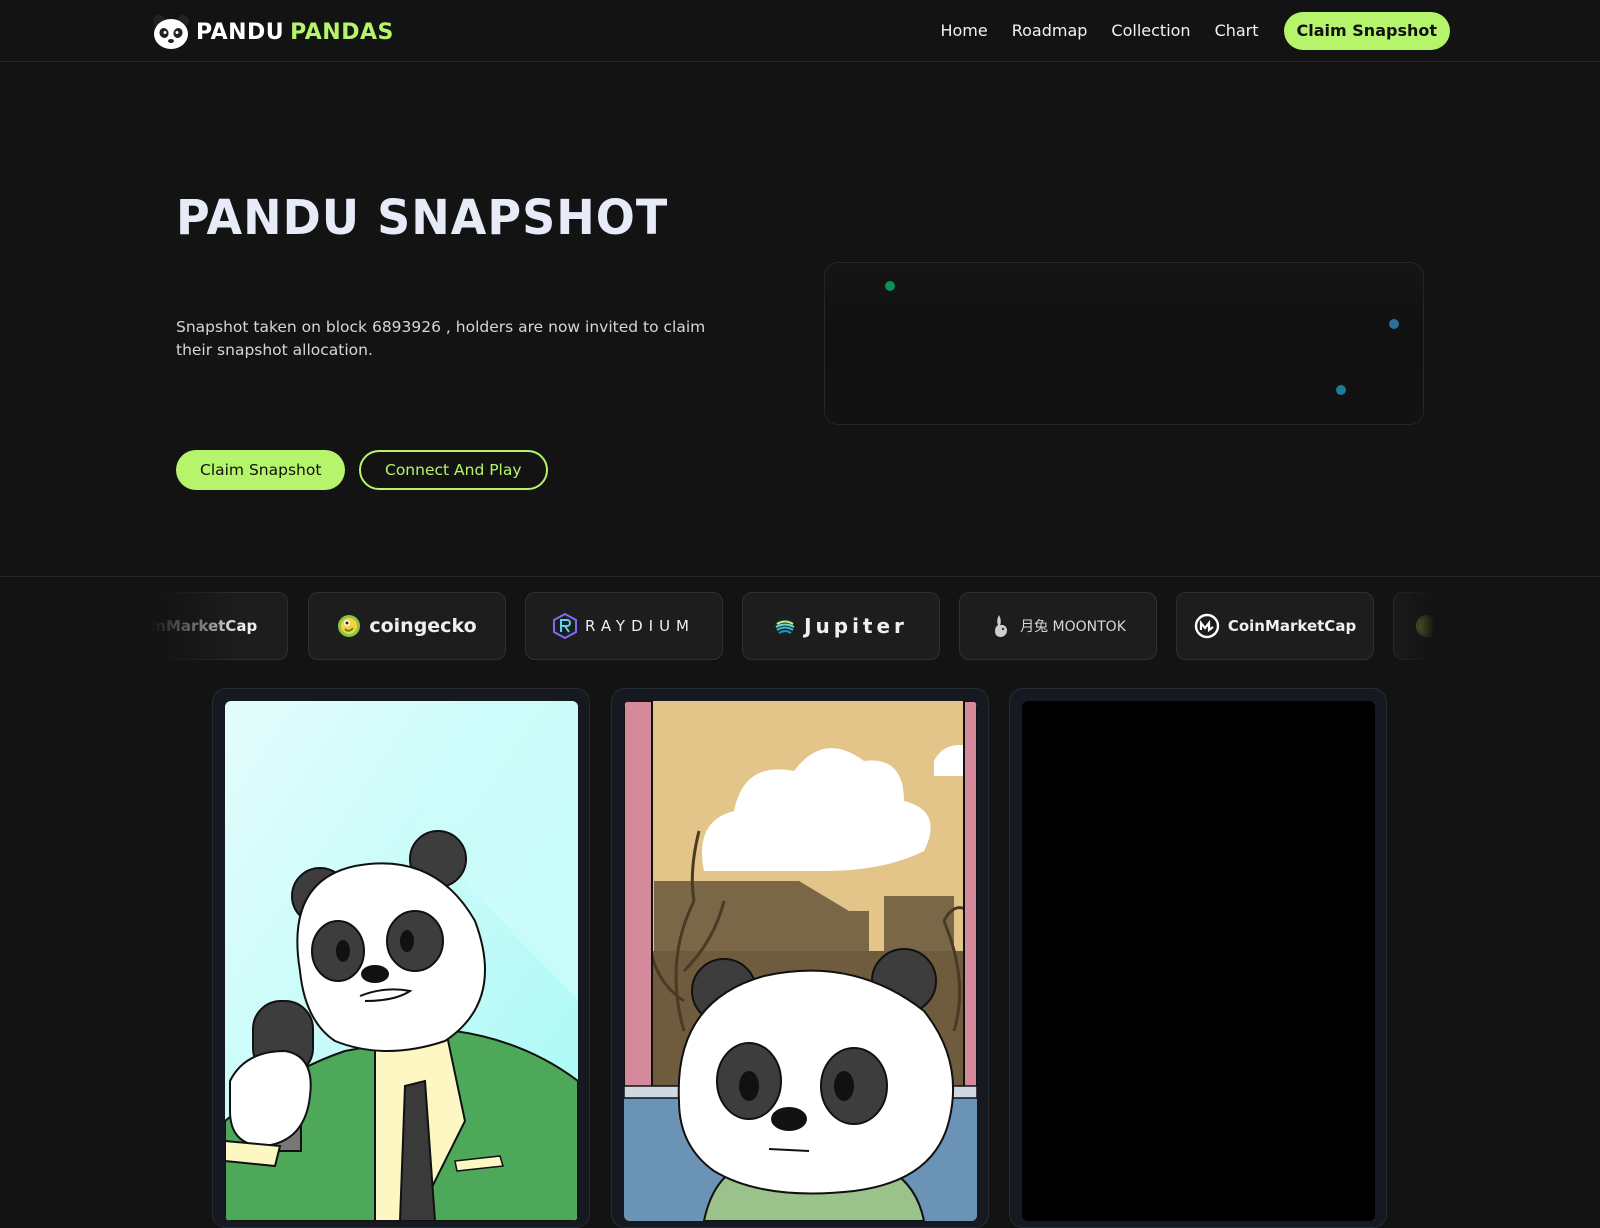  What do you see at coordinates (1237, 31) in the screenshot?
I see `nav-link-chart: Chart` at bounding box center [1237, 31].